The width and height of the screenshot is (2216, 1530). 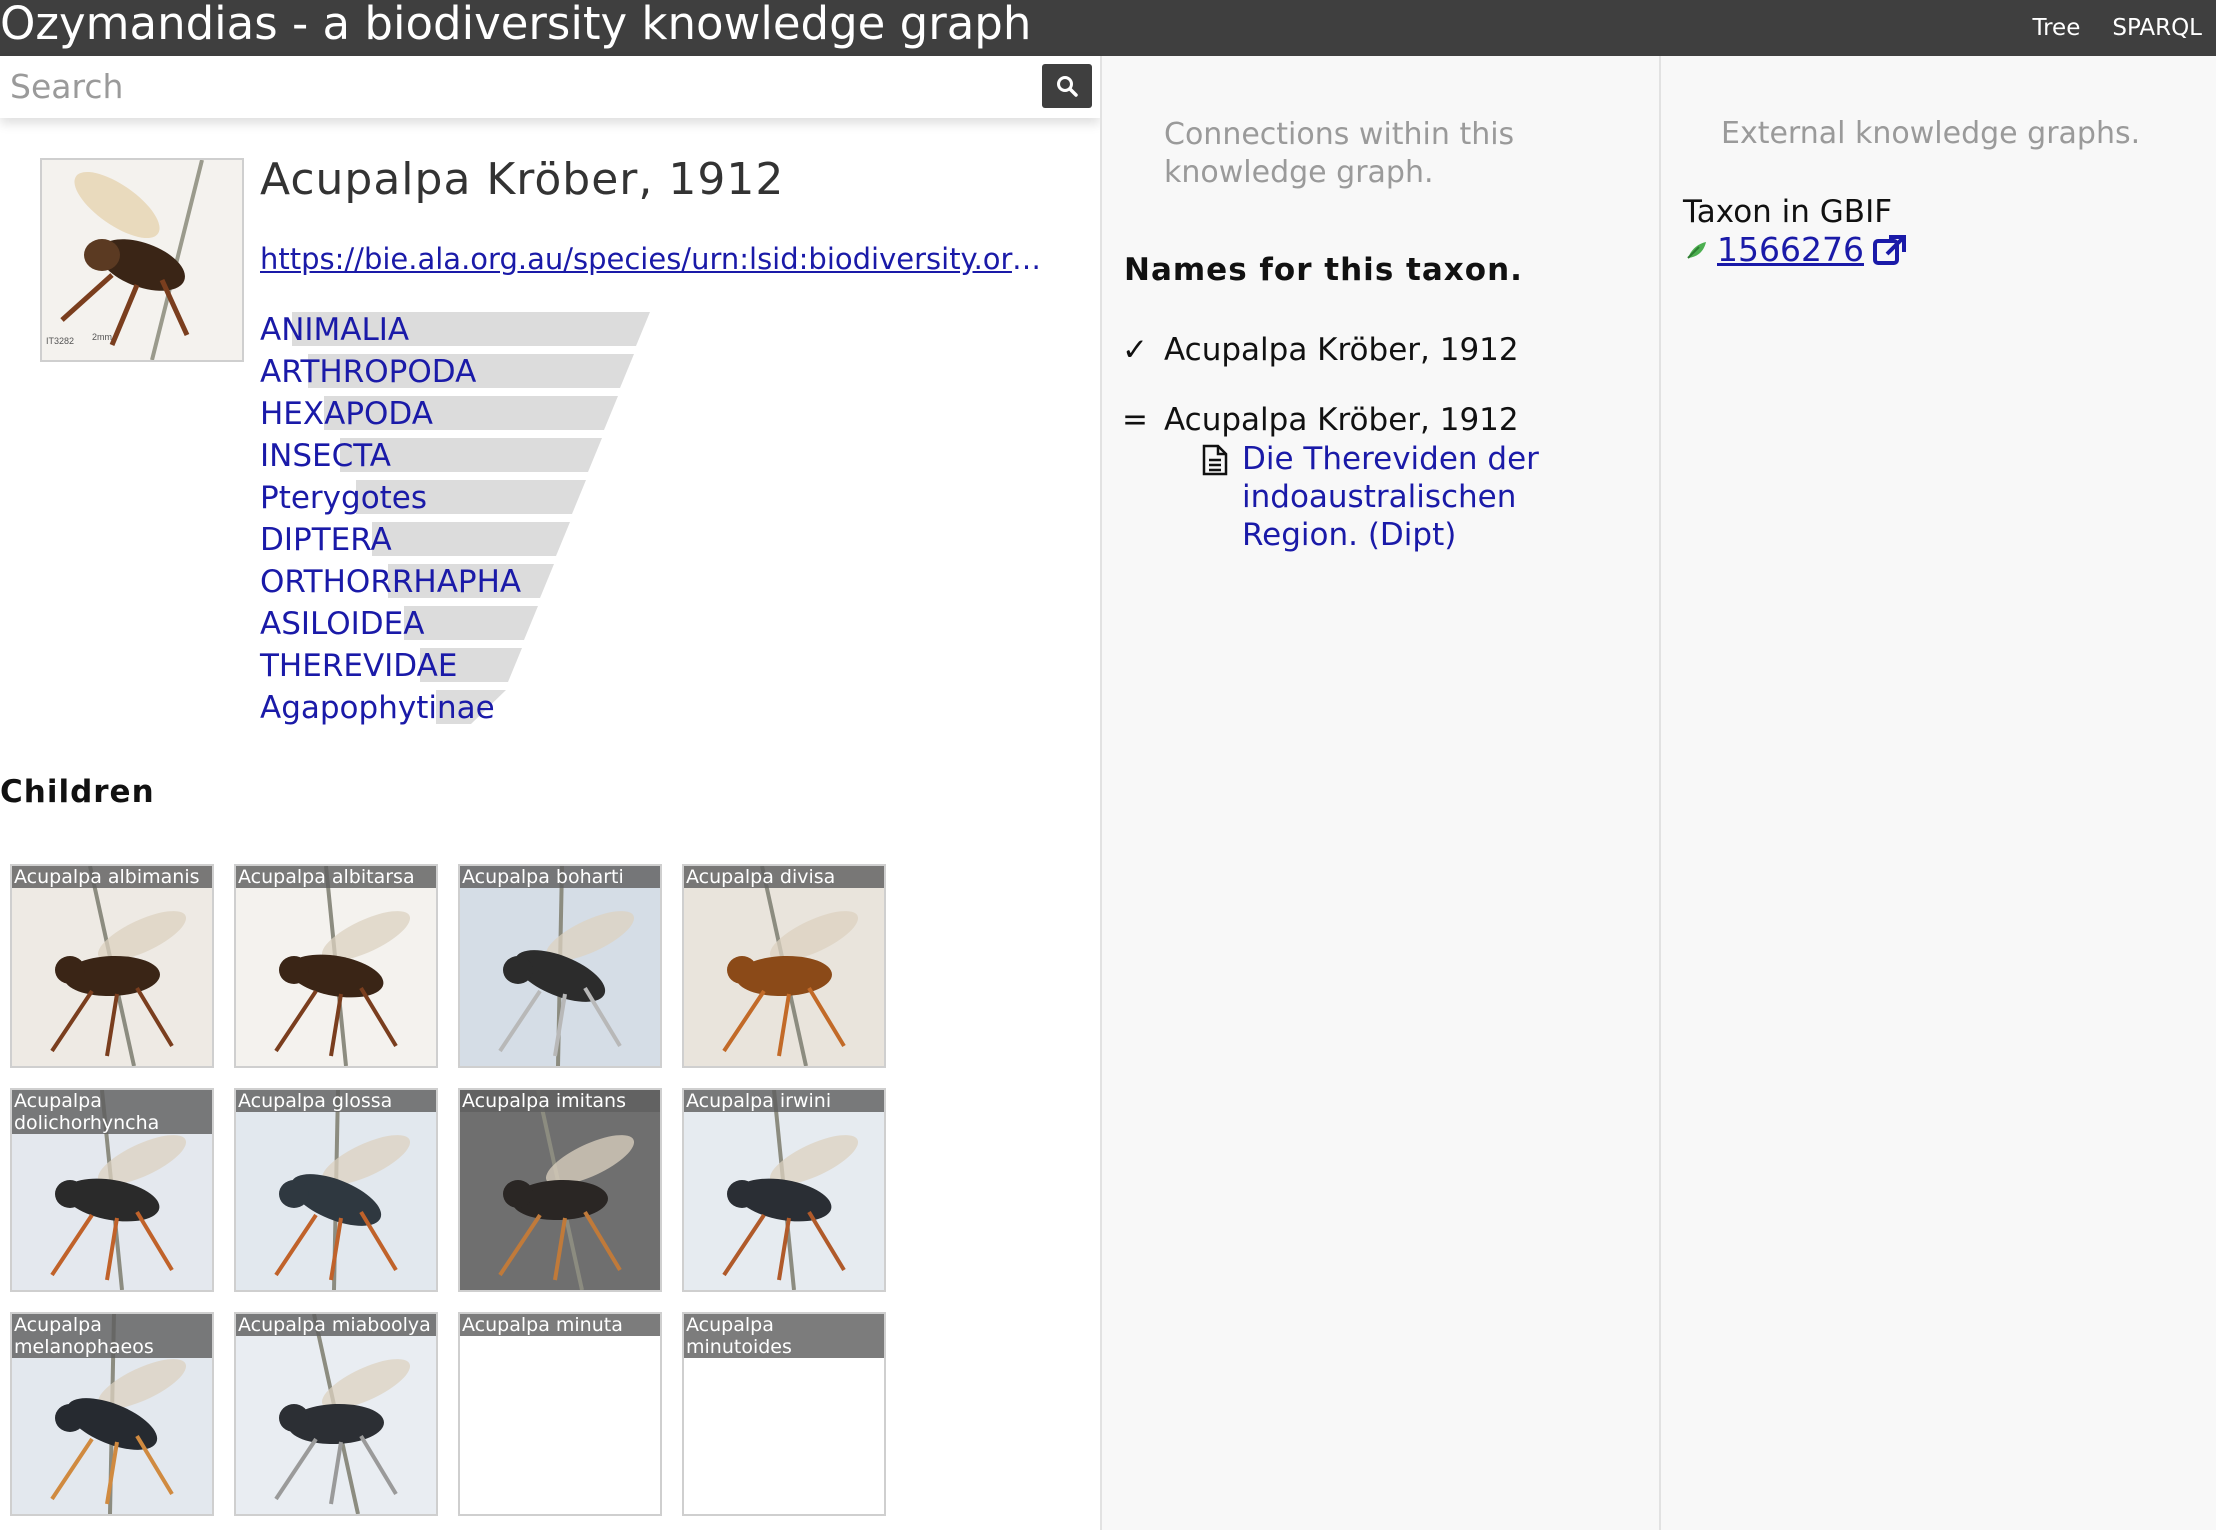 I want to click on child-taxon-label: Acupalpa glossa, so click(x=336, y=1101).